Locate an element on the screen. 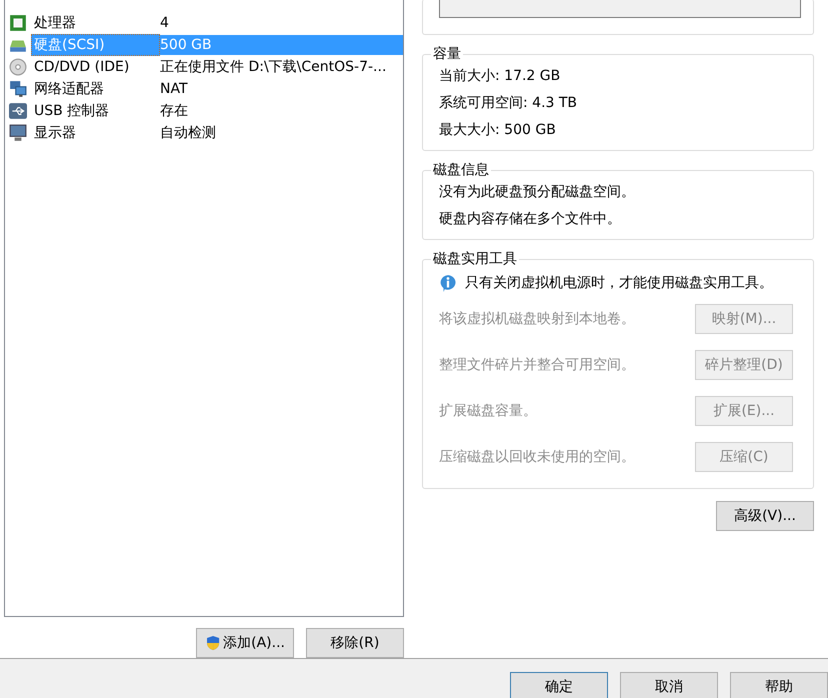 The height and width of the screenshot is (698, 828). device-summary: 500 GB is located at coordinates (281, 45).